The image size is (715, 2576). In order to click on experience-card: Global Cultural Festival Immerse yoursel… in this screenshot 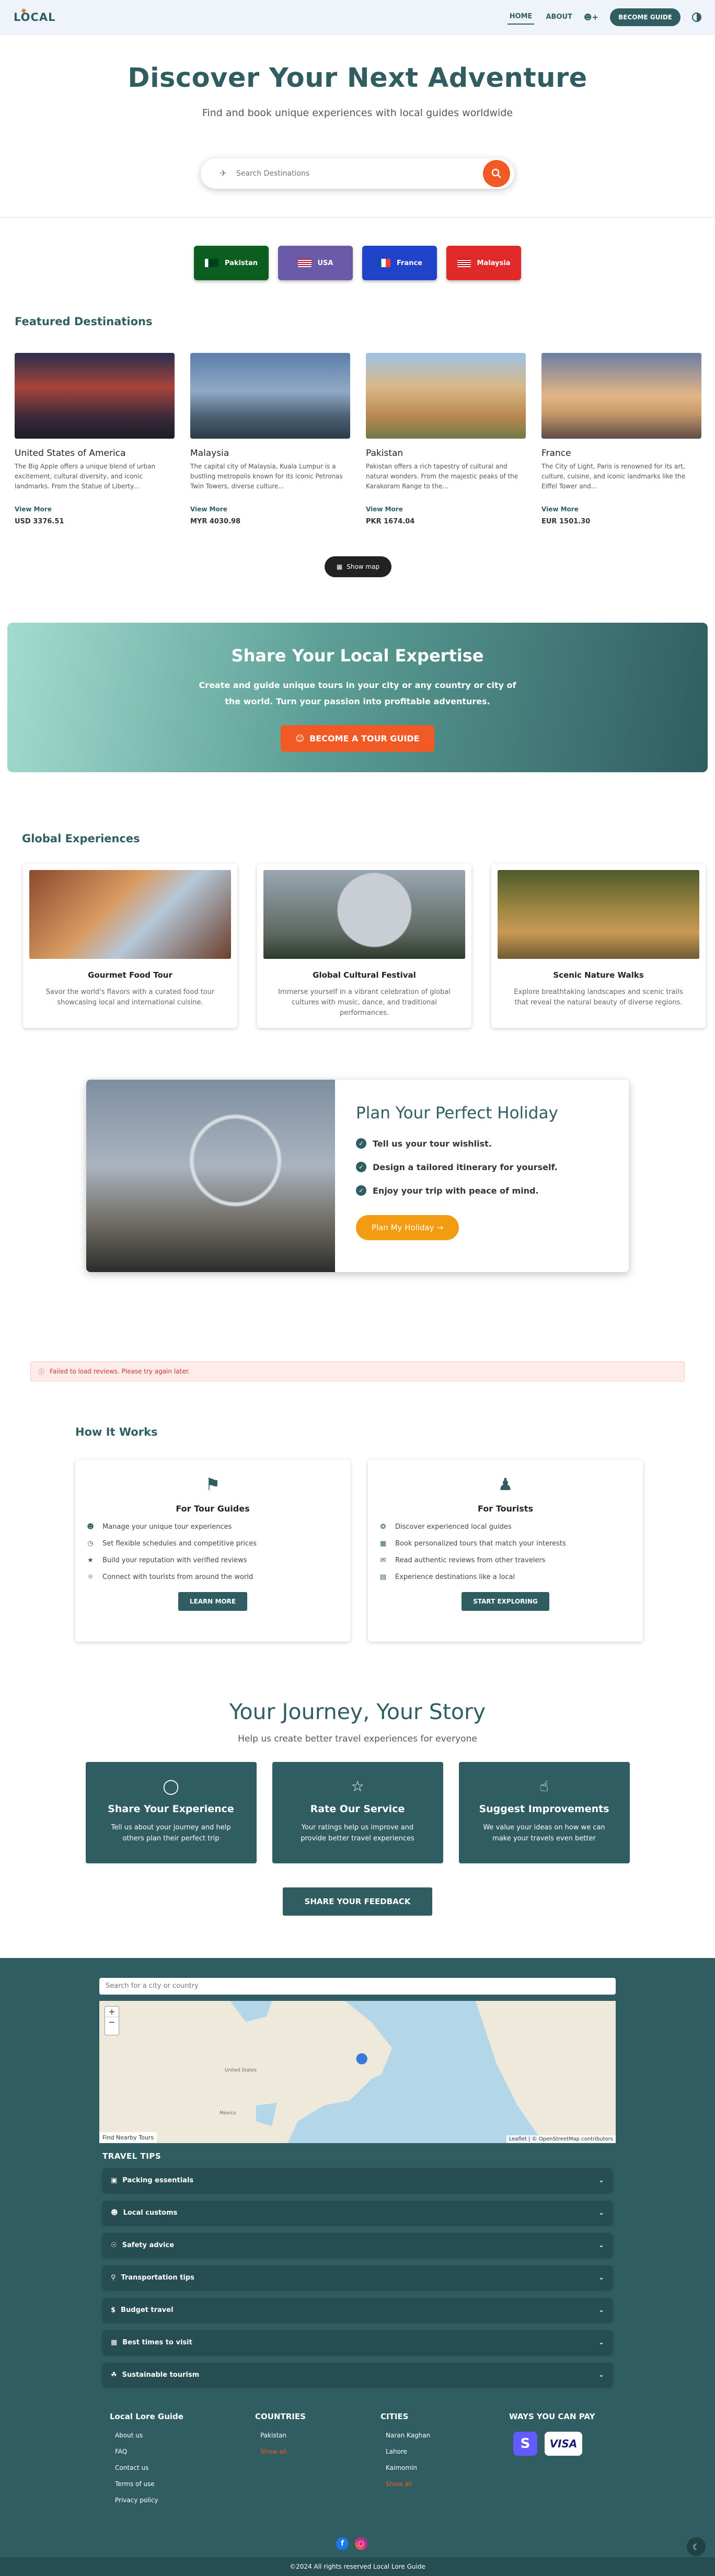, I will do `click(364, 946)`.